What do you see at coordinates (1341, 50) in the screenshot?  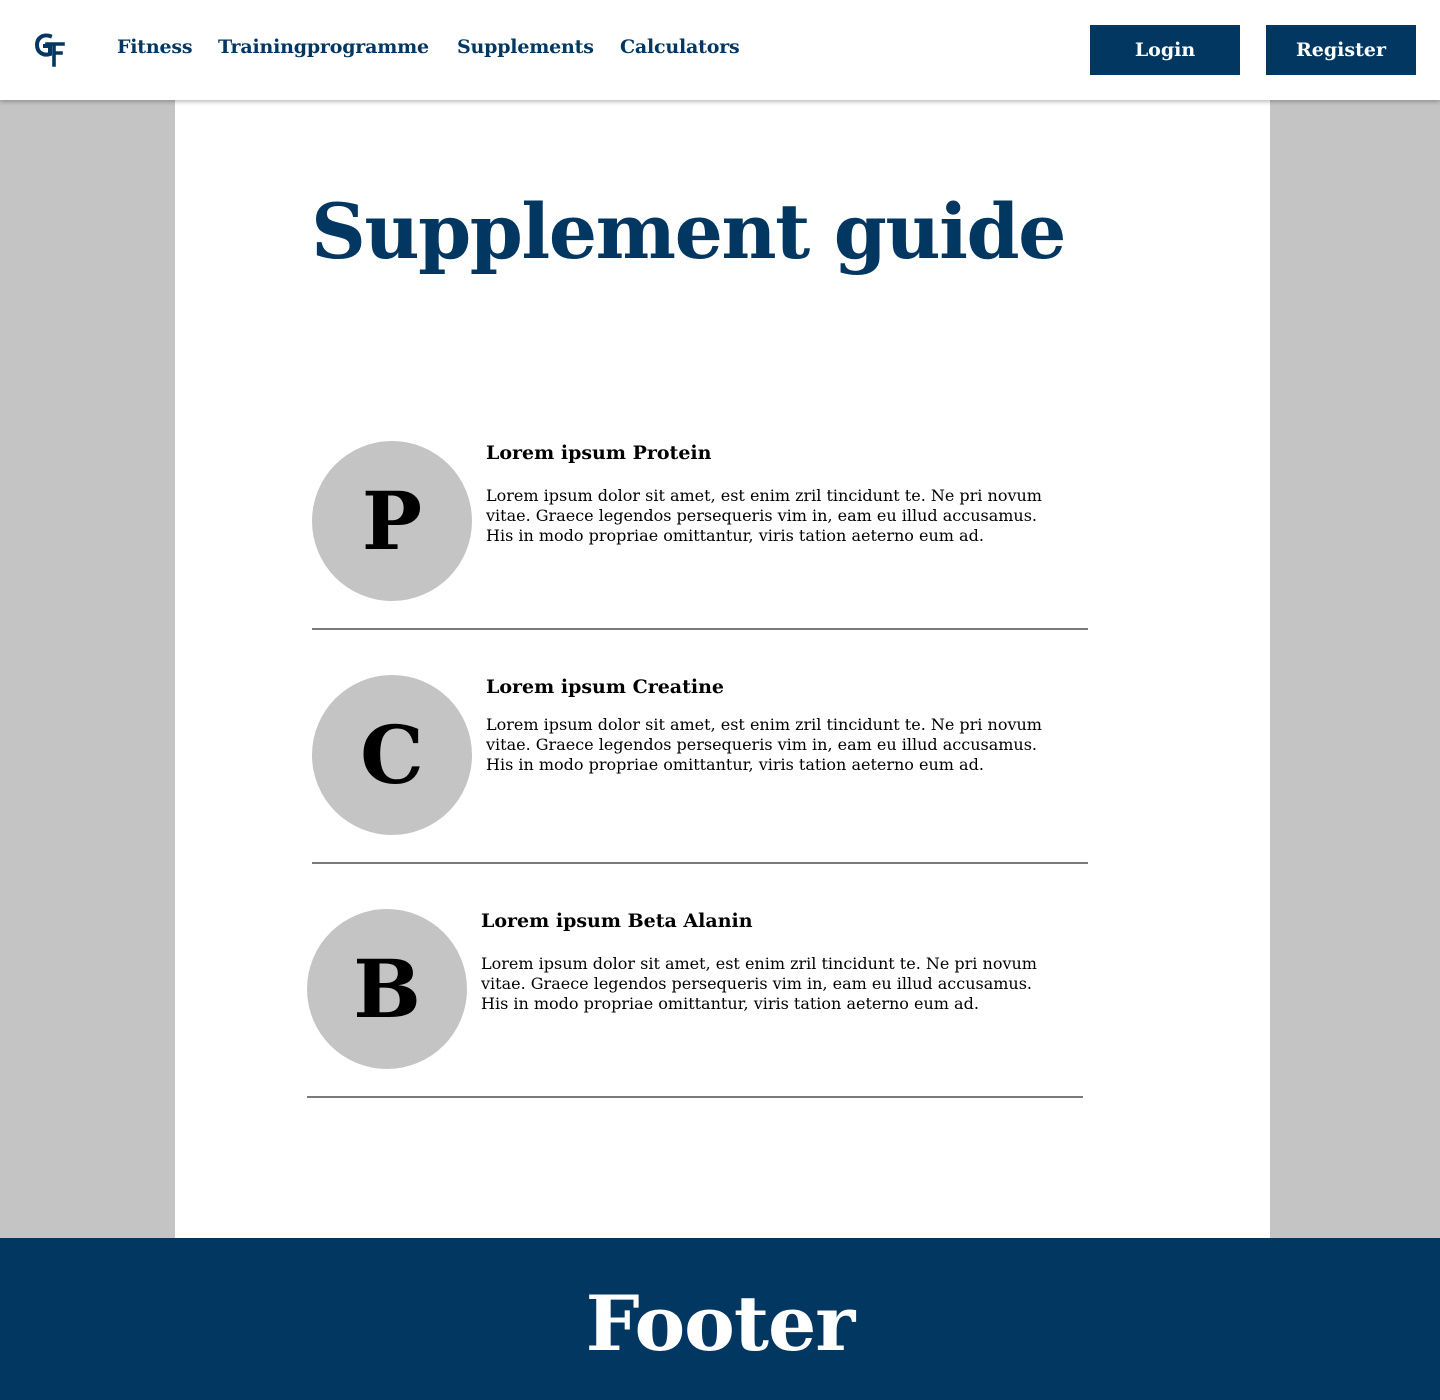 I see `register-button: Register` at bounding box center [1341, 50].